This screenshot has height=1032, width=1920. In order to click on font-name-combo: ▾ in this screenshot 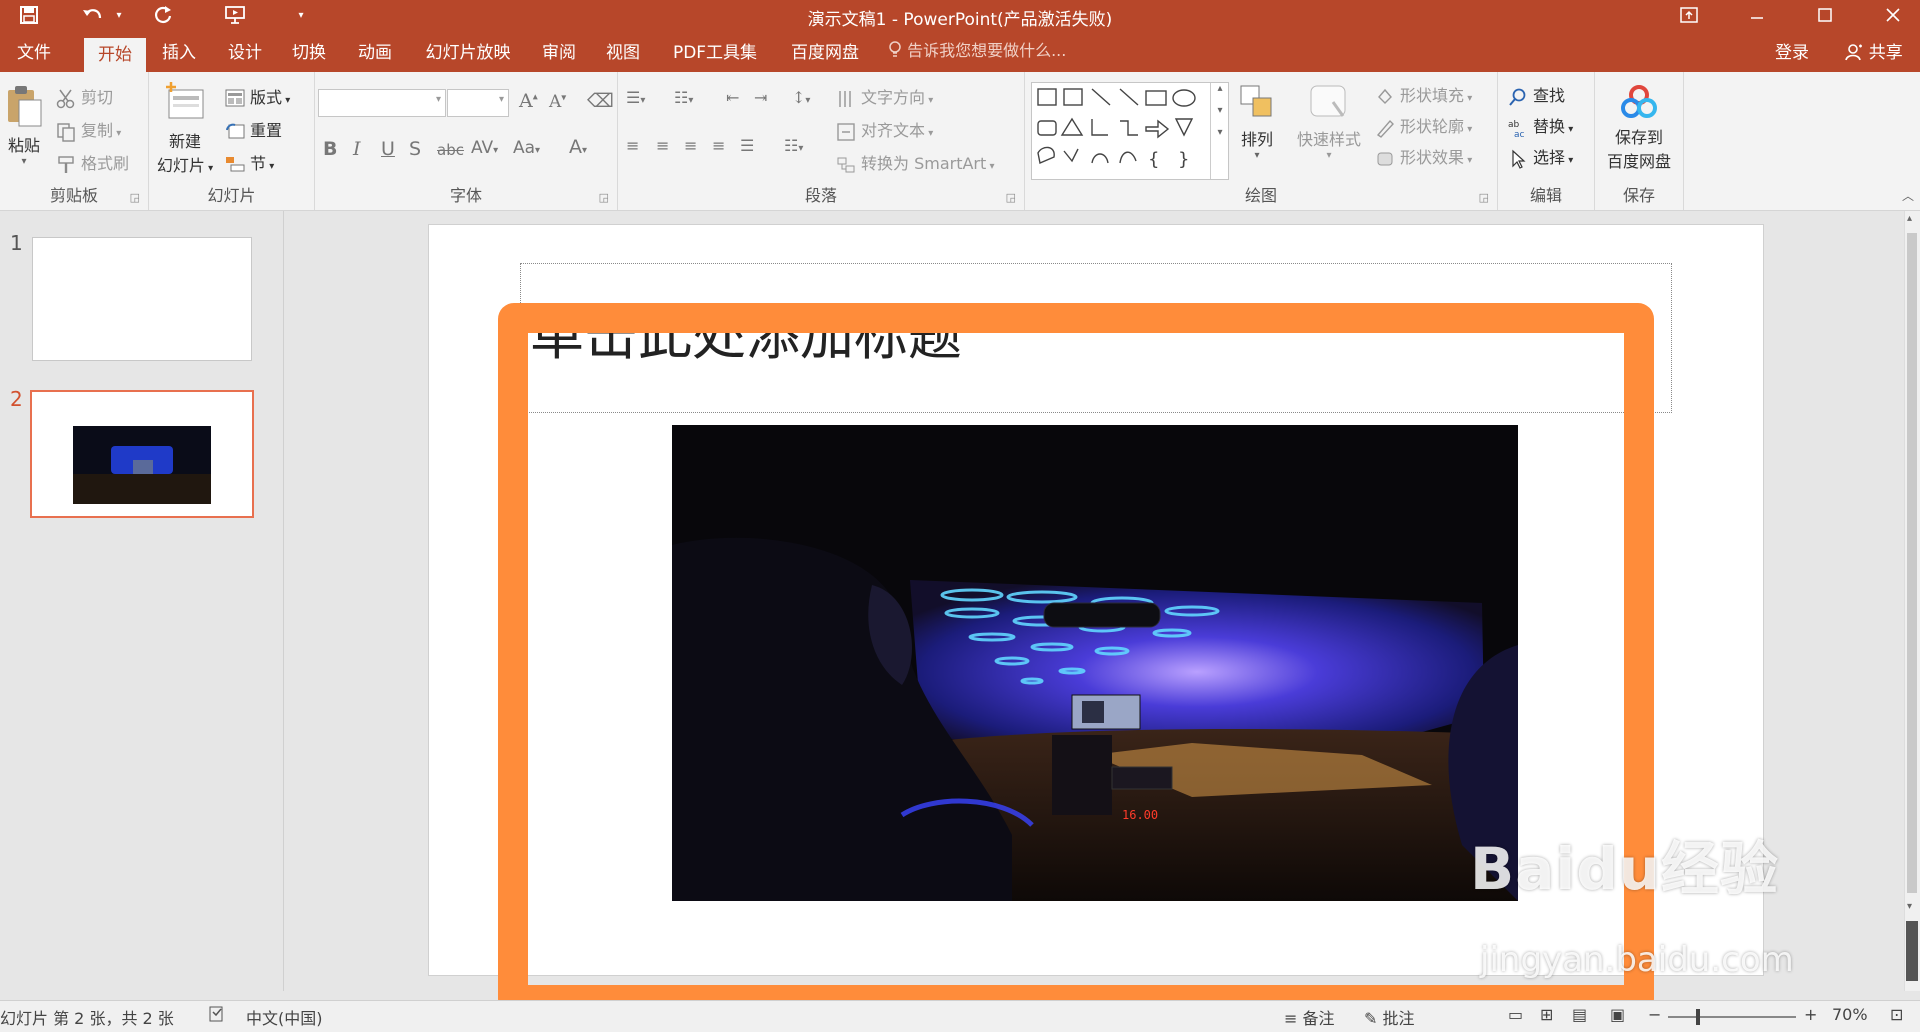, I will do `click(382, 103)`.